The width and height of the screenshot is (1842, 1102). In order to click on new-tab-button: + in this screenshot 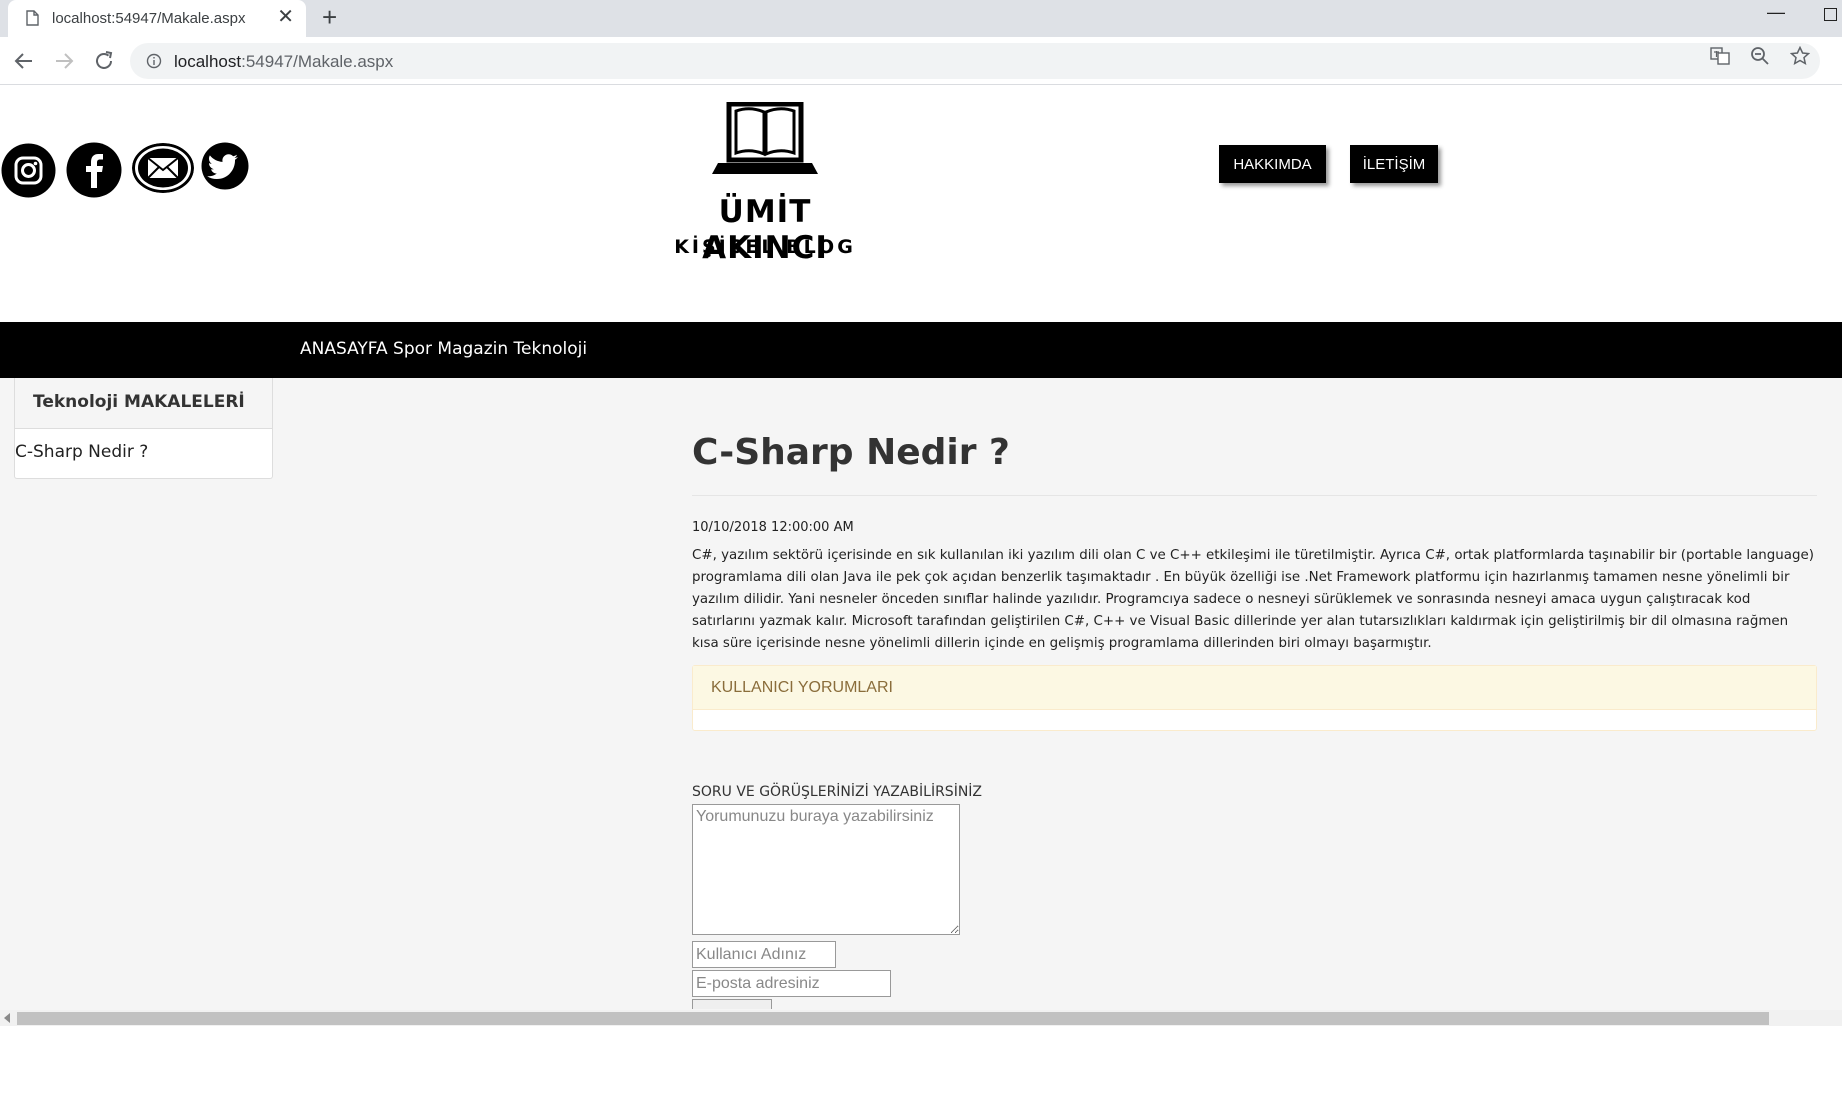, I will do `click(329, 17)`.